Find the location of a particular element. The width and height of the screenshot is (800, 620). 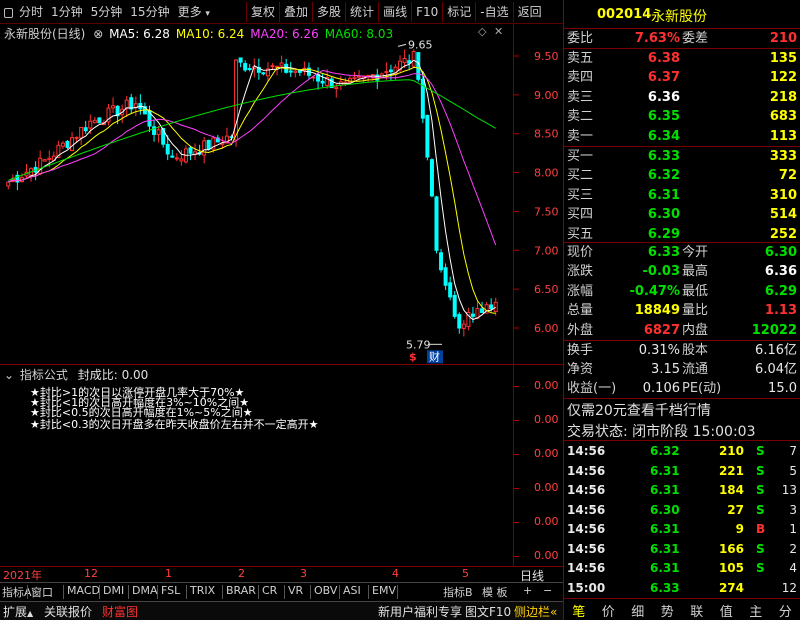

indicator-tab-asi: ASI is located at coordinates (352, 590).